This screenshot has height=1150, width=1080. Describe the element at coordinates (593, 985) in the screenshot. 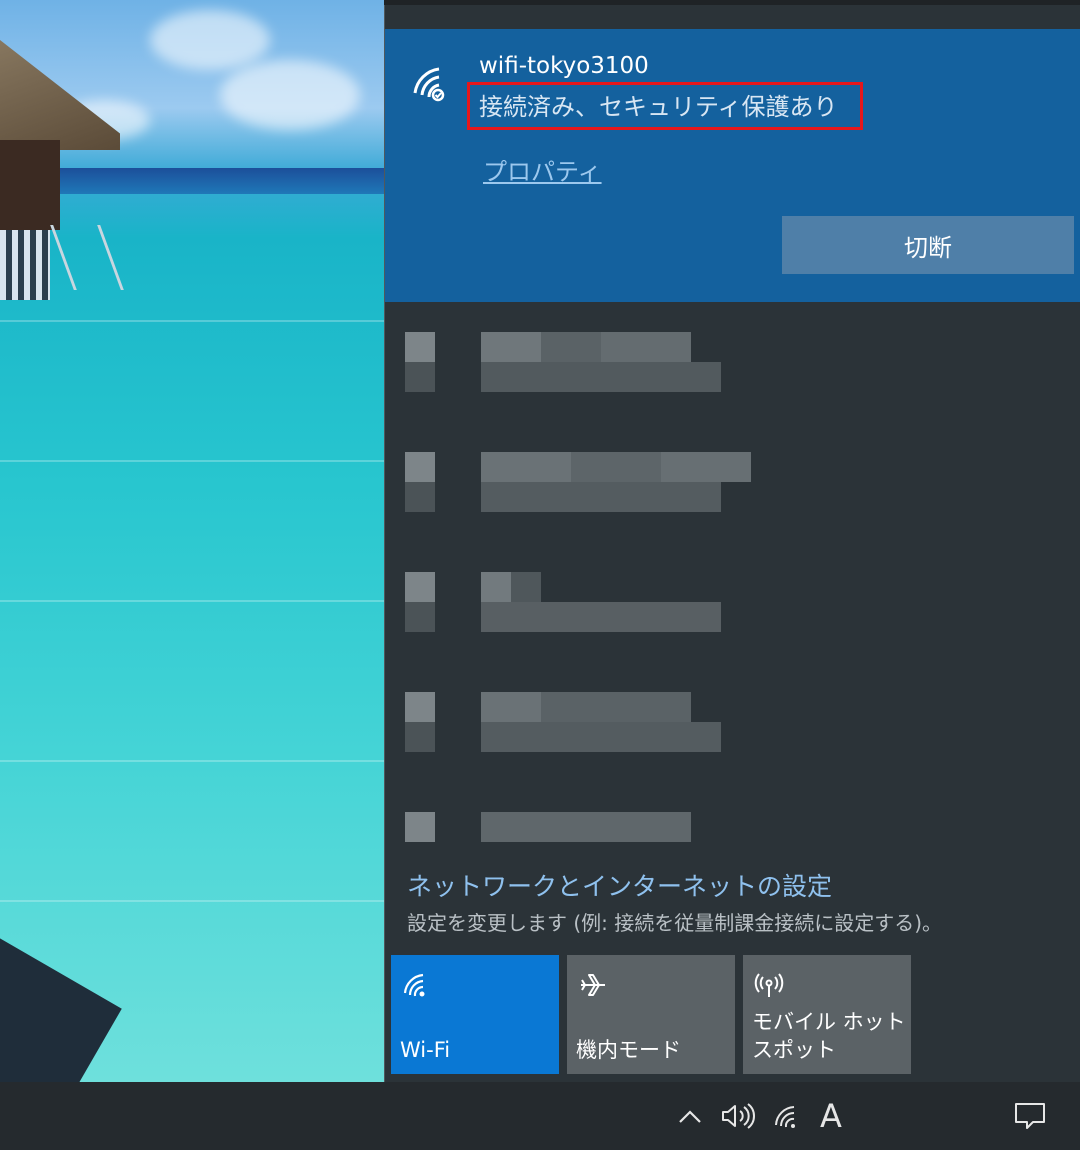

I see `airplane-icon` at that location.